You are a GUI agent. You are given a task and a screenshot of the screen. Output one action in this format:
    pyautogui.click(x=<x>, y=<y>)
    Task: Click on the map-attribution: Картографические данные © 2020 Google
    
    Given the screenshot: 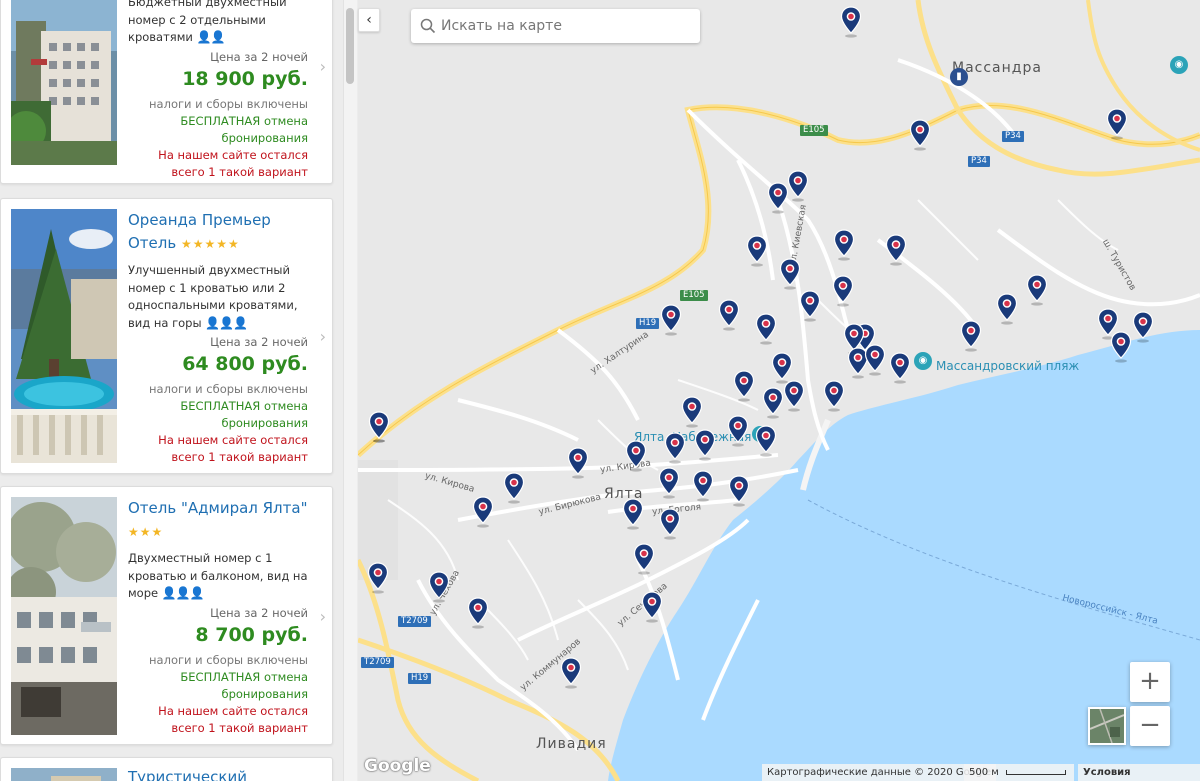 What is the action you would take?
    pyautogui.click(x=879, y=772)
    